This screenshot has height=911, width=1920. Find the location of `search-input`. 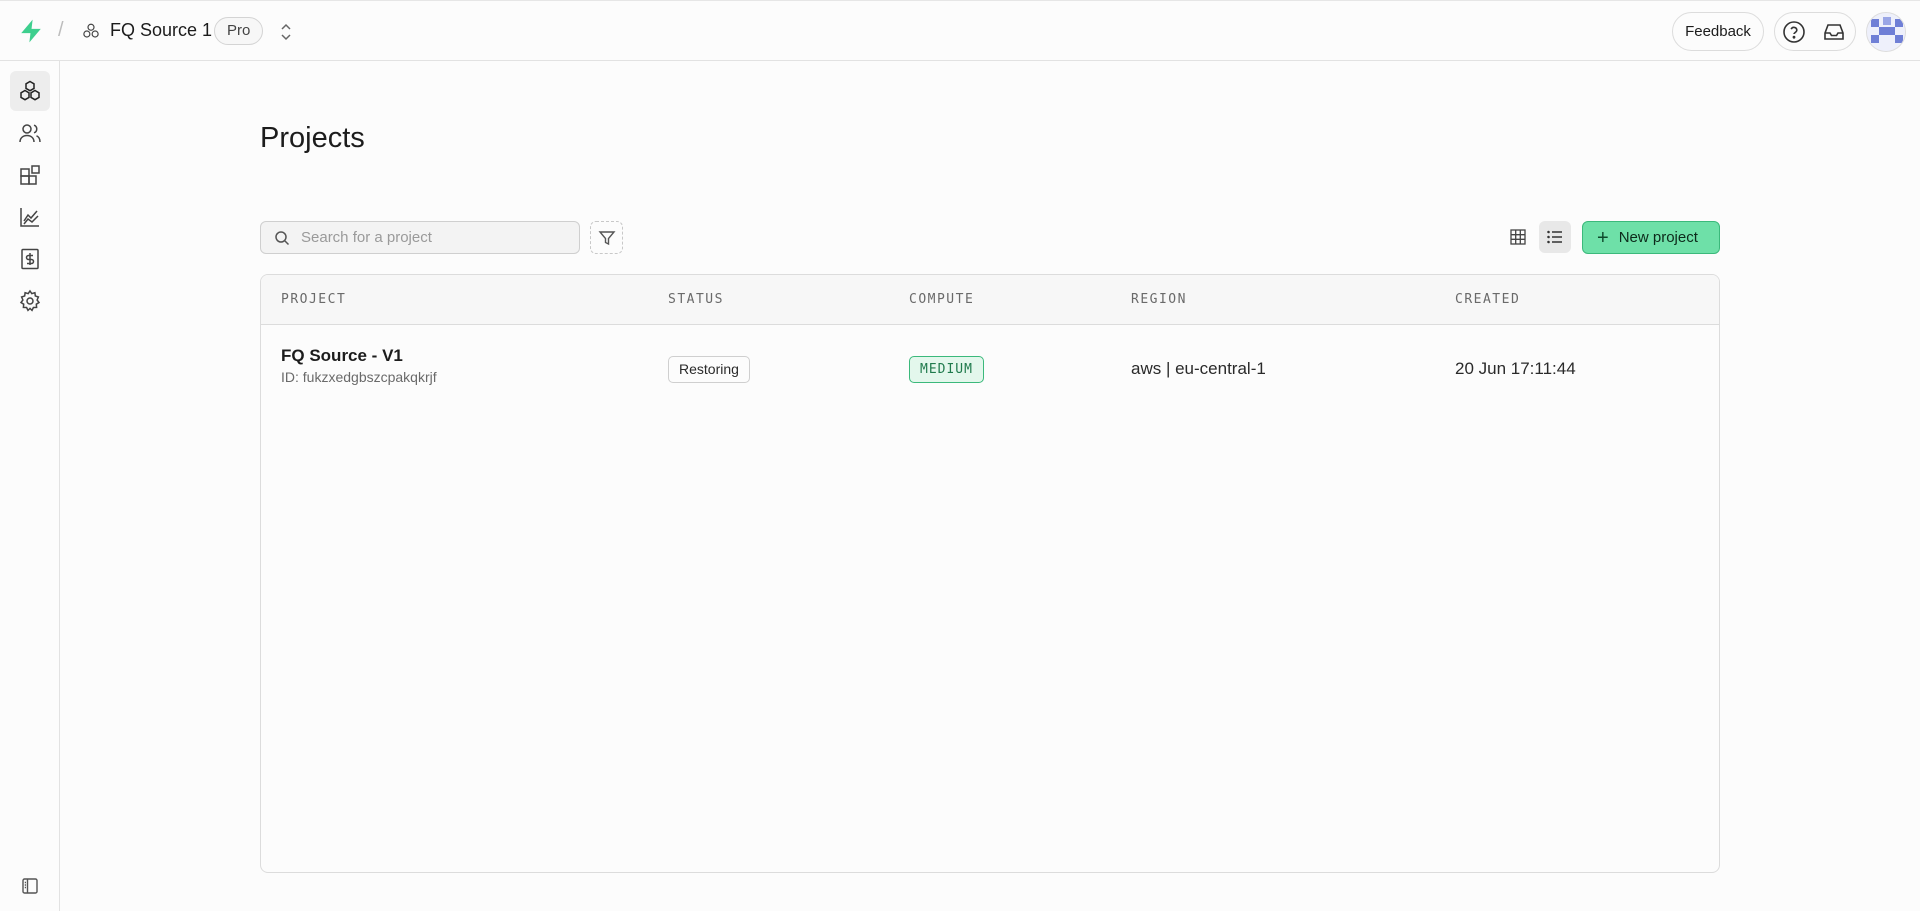

search-input is located at coordinates (436, 237).